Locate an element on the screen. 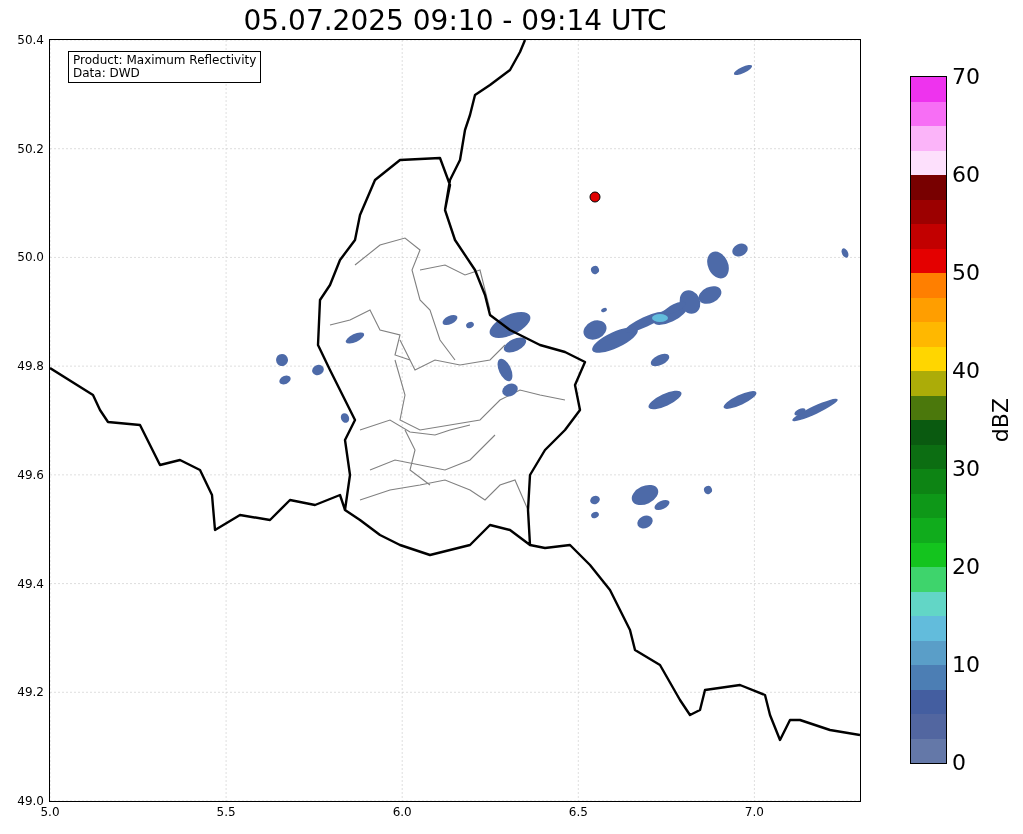 Image resolution: width=1023 pixels, height=834 pixels. colorbar-label: dBZ is located at coordinates (1001, 420).